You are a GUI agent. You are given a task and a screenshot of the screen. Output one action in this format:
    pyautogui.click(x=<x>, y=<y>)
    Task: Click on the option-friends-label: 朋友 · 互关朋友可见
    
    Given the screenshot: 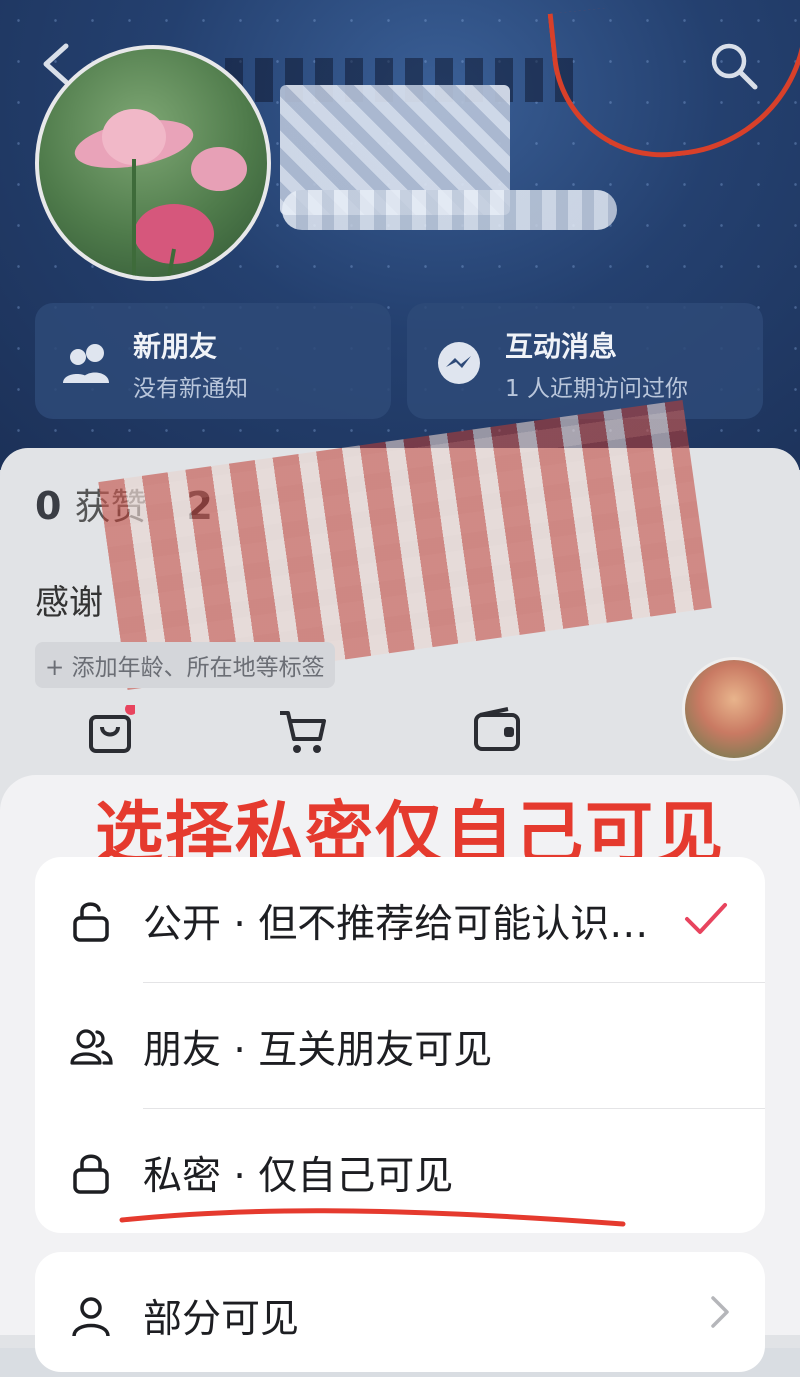 What is the action you would take?
    pyautogui.click(x=318, y=1050)
    